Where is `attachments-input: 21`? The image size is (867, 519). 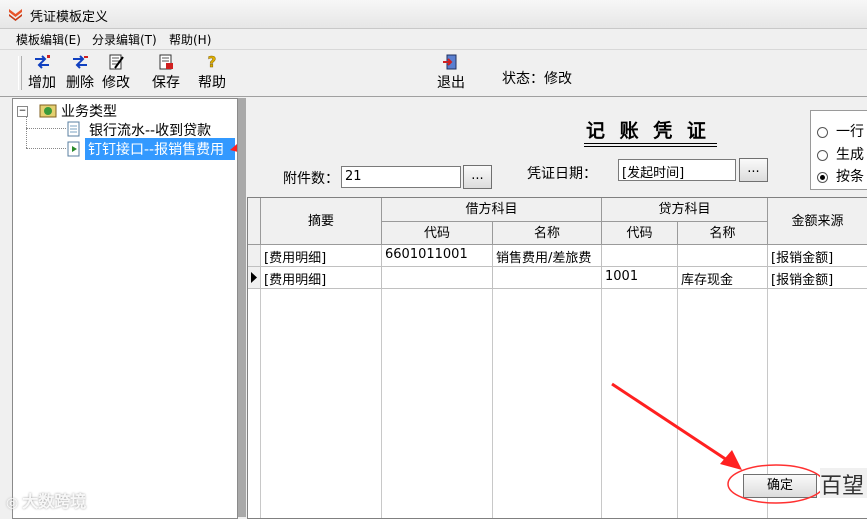 attachments-input: 21 is located at coordinates (401, 177).